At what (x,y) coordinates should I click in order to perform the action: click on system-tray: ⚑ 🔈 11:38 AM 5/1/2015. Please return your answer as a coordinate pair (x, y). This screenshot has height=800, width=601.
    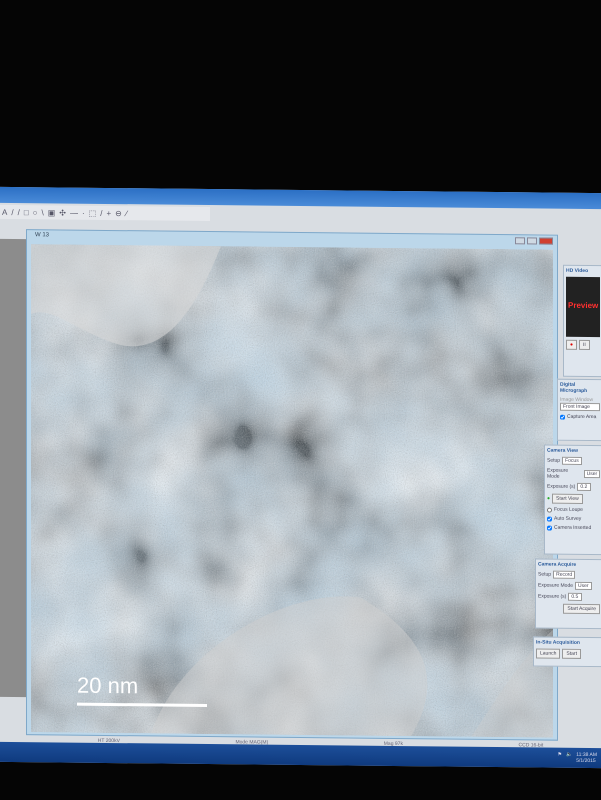
    Looking at the image, I should click on (577, 758).